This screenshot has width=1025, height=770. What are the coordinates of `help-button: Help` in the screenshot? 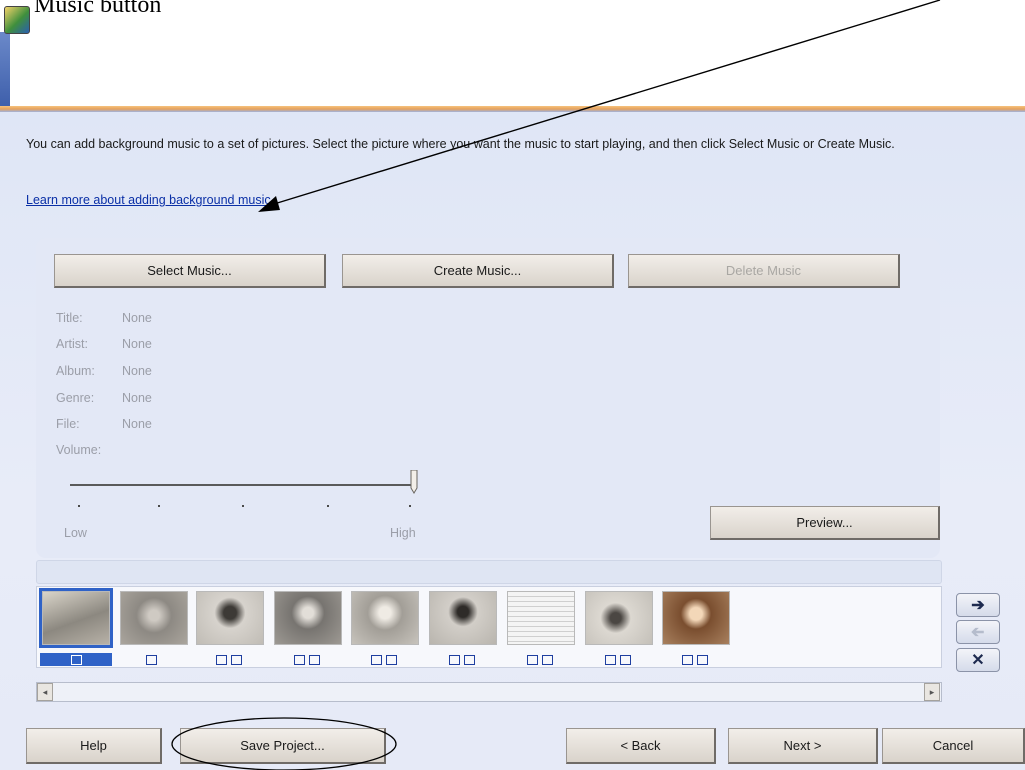 It's located at (94, 746).